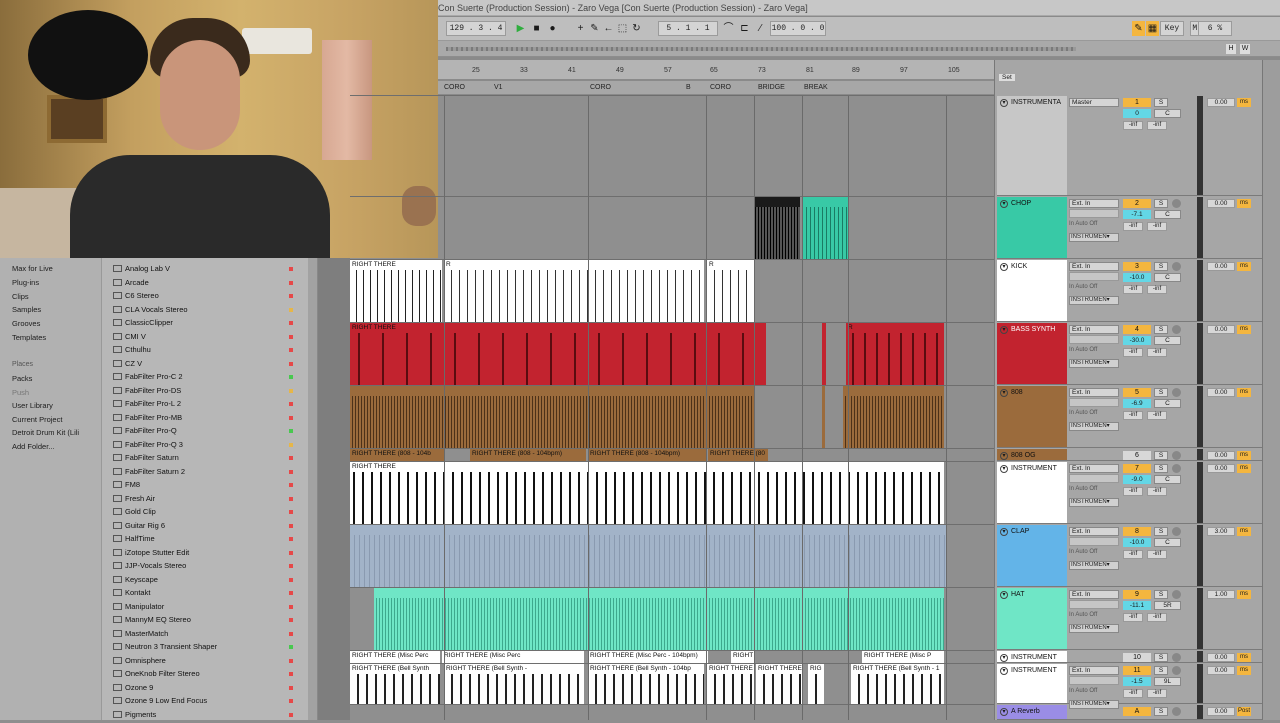  Describe the element at coordinates (1137, 214) in the screenshot. I see `volume-field: -7.1` at that location.